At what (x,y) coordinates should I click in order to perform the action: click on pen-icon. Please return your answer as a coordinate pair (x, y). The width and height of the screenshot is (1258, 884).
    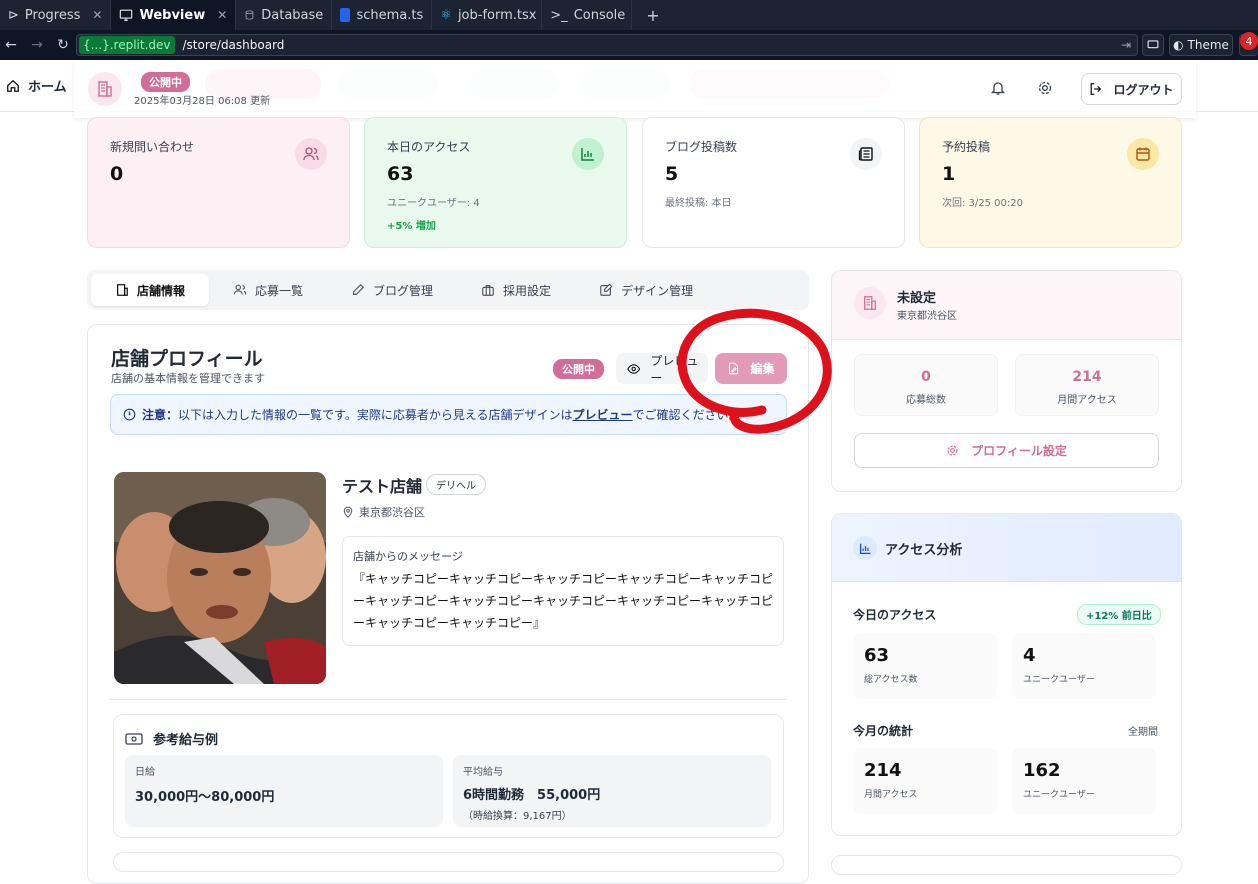
    Looking at the image, I should click on (359, 289).